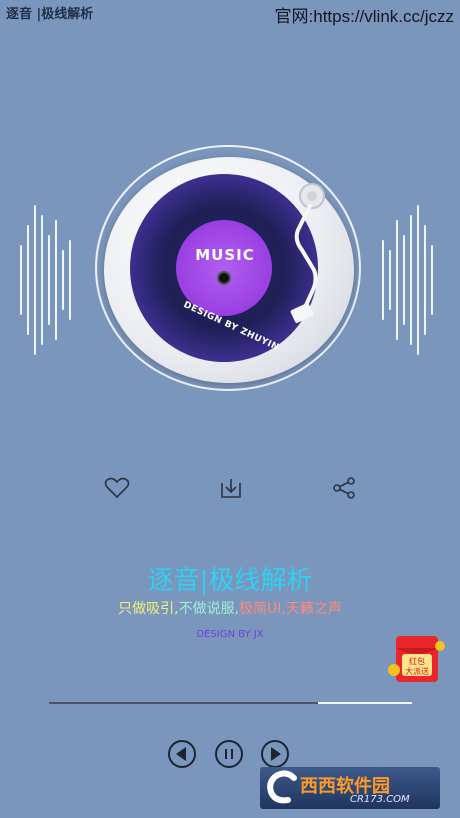 This screenshot has width=460, height=818. I want to click on progress-fill, so click(183, 703).